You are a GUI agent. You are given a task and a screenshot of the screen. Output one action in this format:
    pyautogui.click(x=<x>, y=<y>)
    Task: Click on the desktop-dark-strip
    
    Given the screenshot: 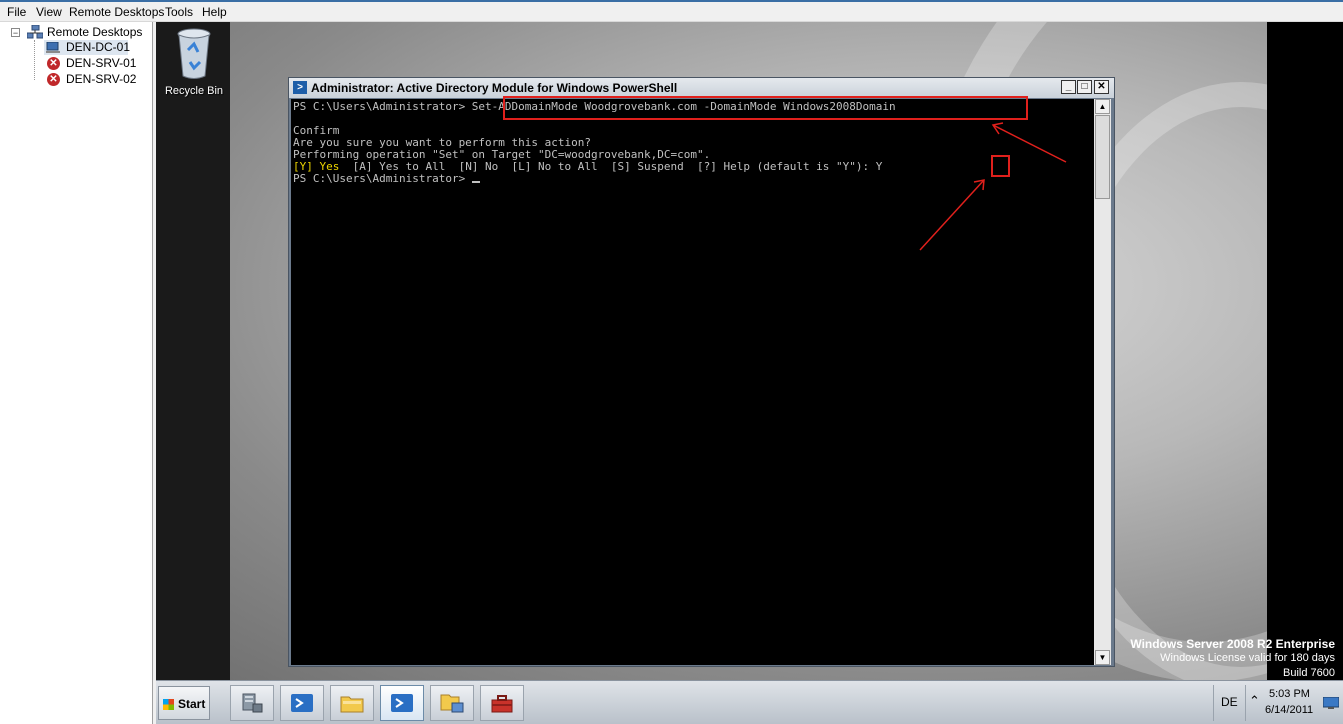 What is the action you would take?
    pyautogui.click(x=193, y=351)
    